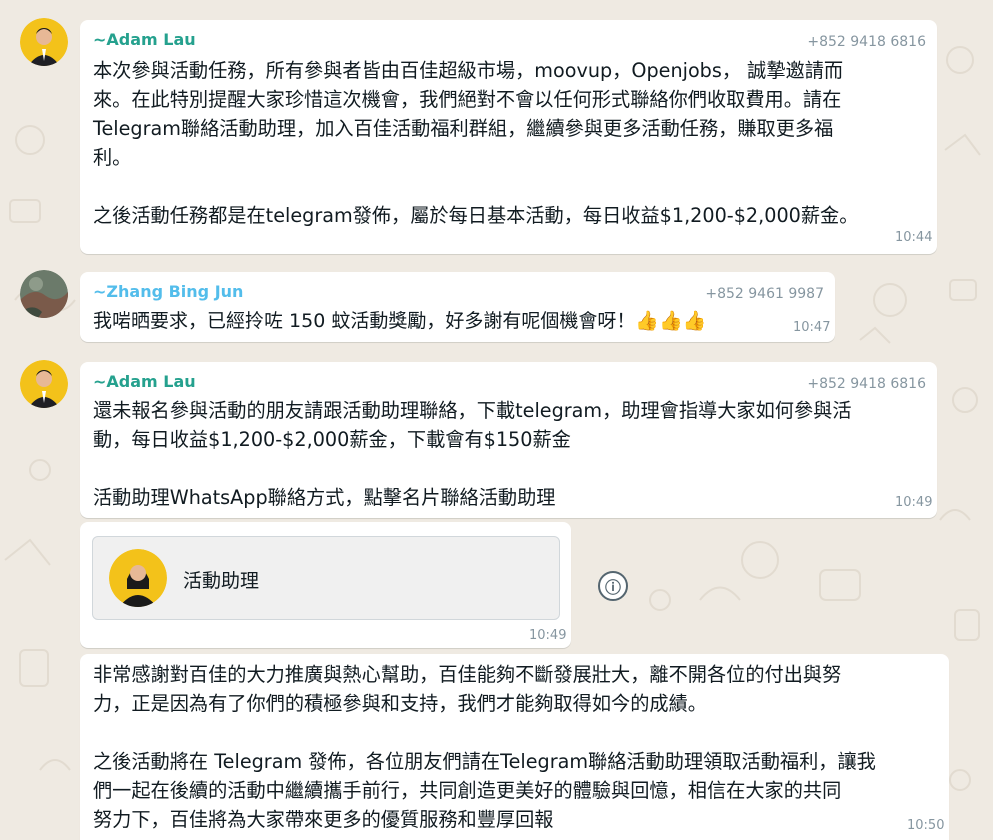 This screenshot has width=993, height=840. I want to click on avatar-zhang-bing-jun, so click(44, 294).